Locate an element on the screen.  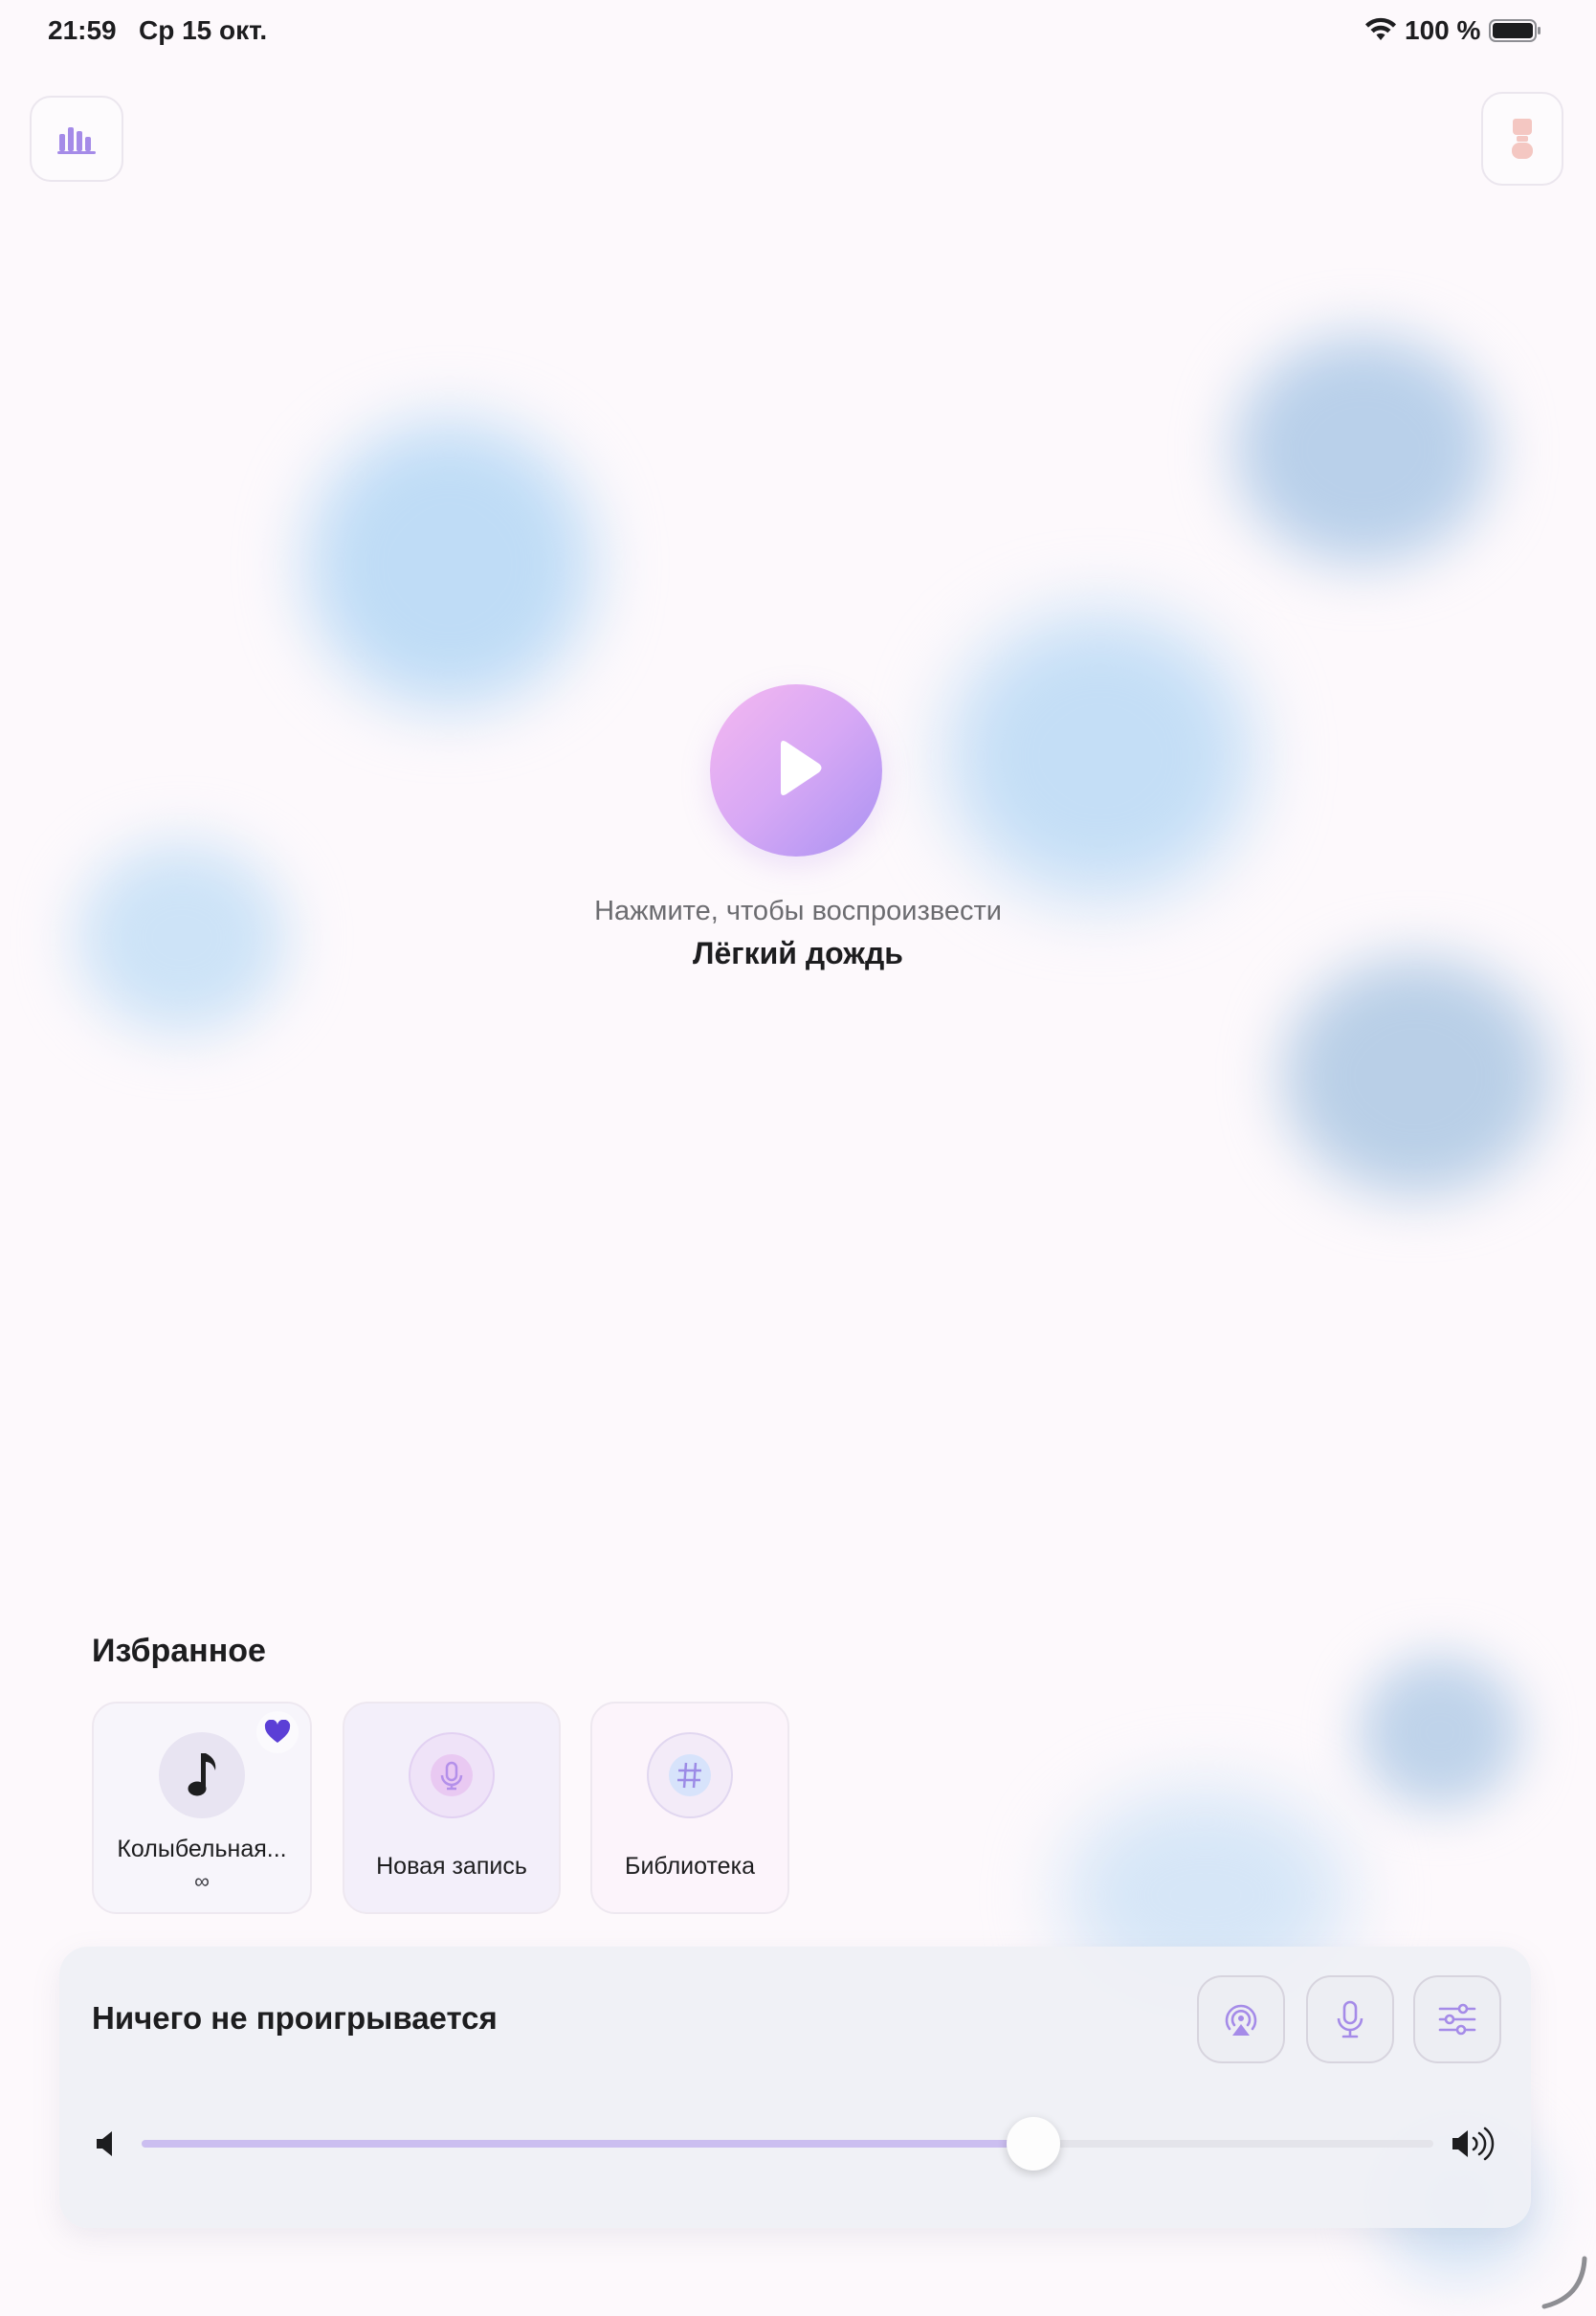
microphone-button is located at coordinates (1350, 2019).